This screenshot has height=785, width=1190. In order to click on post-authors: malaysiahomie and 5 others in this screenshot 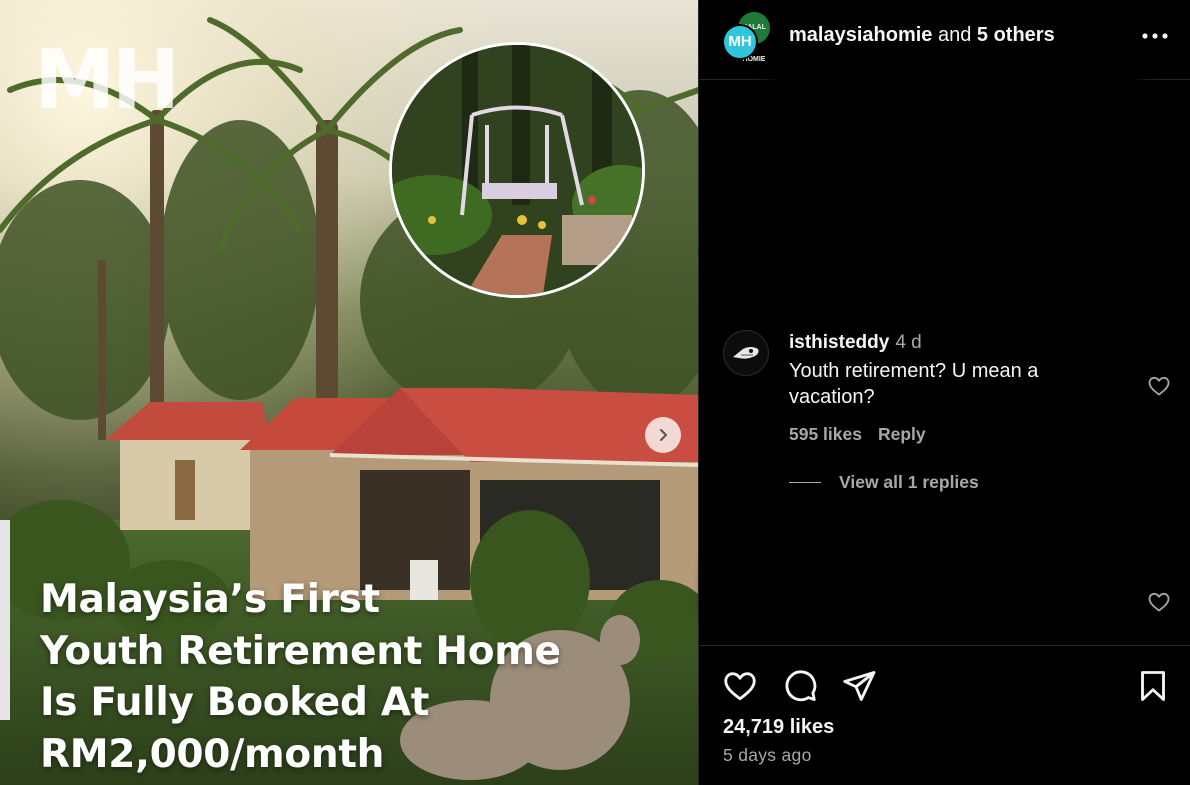, I will do `click(922, 35)`.